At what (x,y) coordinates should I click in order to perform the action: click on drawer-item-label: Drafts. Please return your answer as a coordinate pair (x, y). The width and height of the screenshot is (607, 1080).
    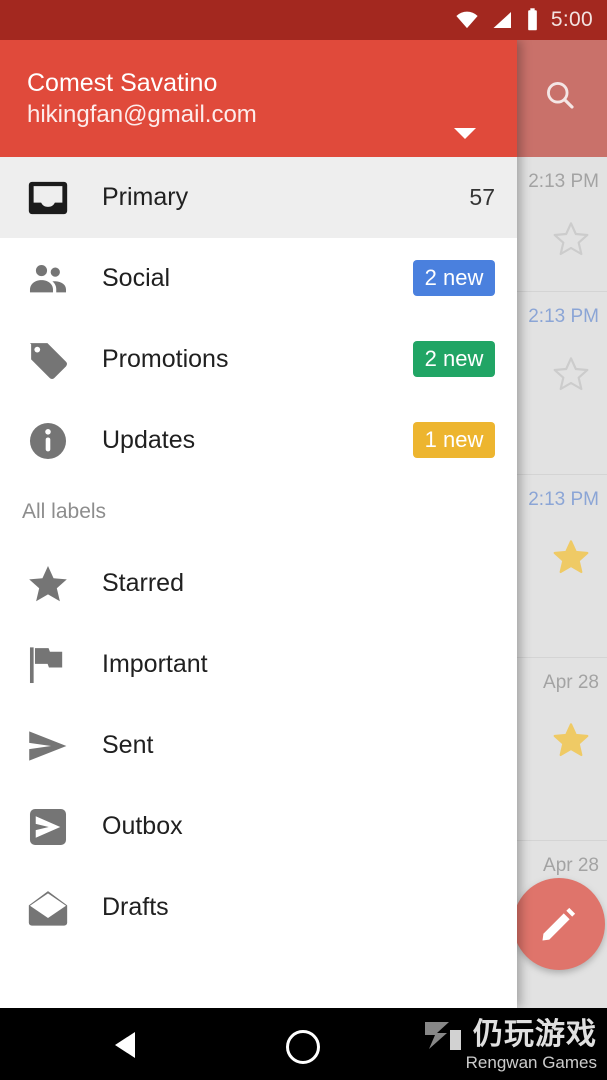
    Looking at the image, I should click on (135, 907).